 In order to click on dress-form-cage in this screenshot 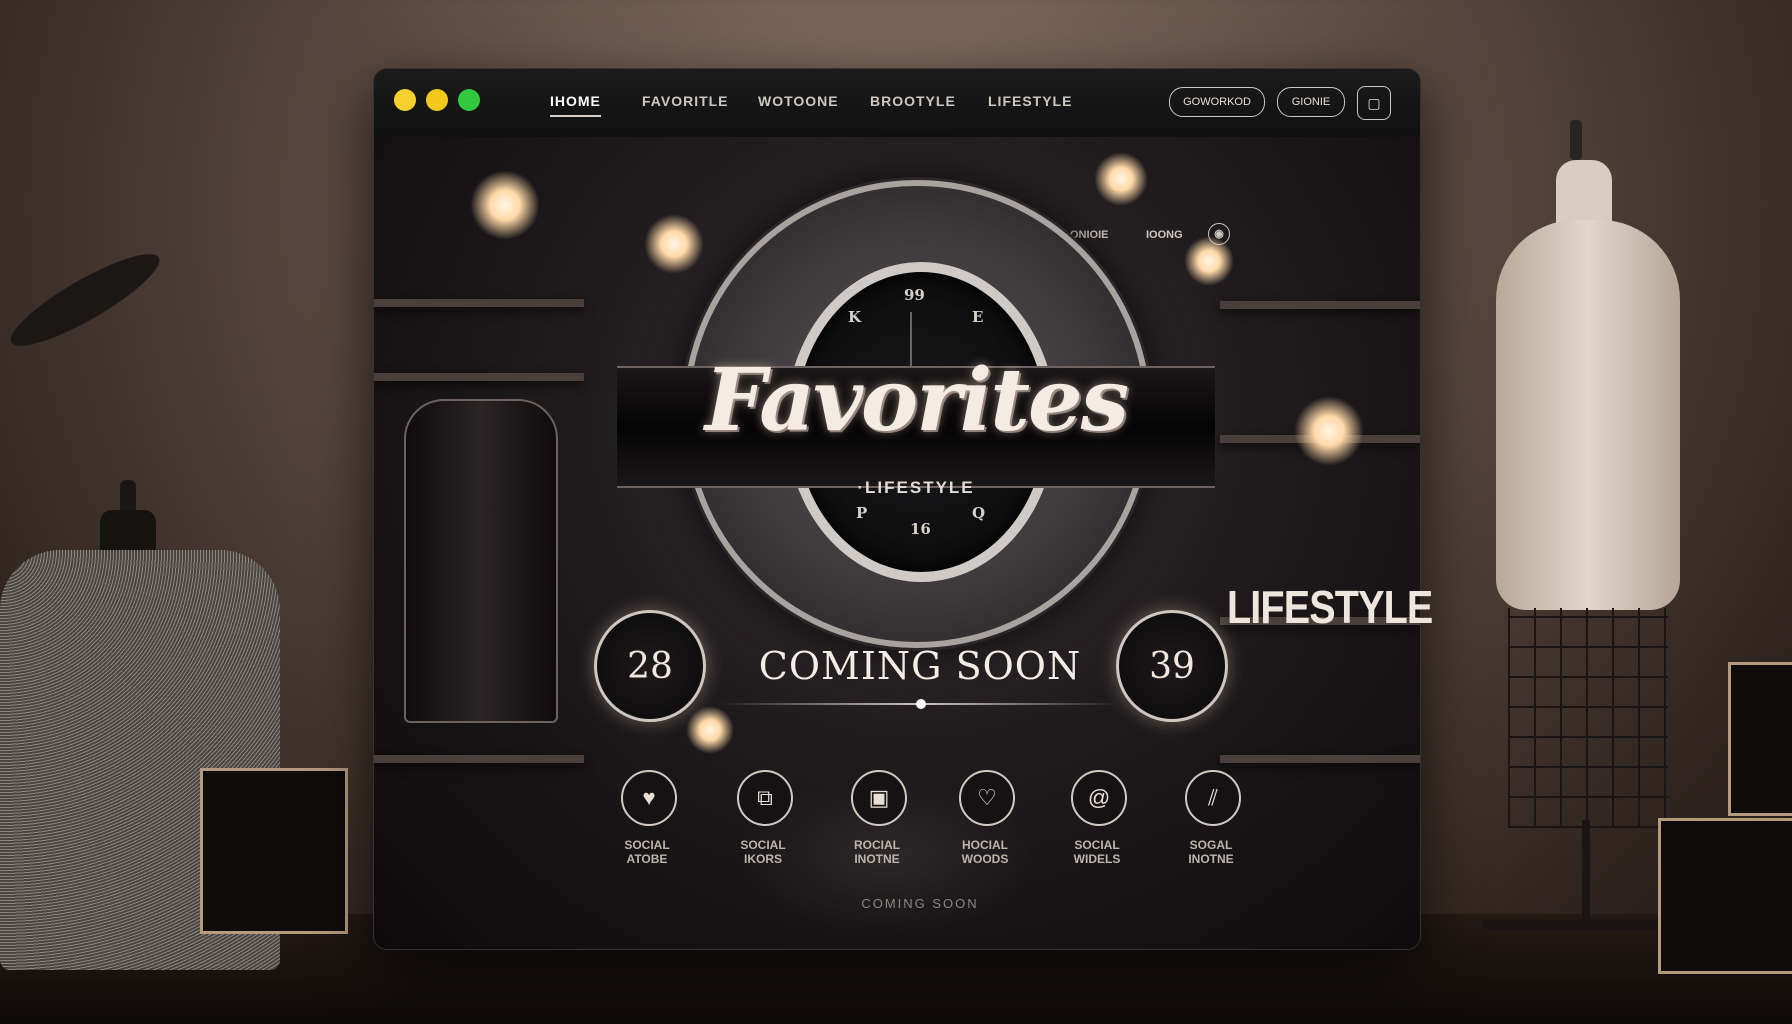, I will do `click(1588, 718)`.